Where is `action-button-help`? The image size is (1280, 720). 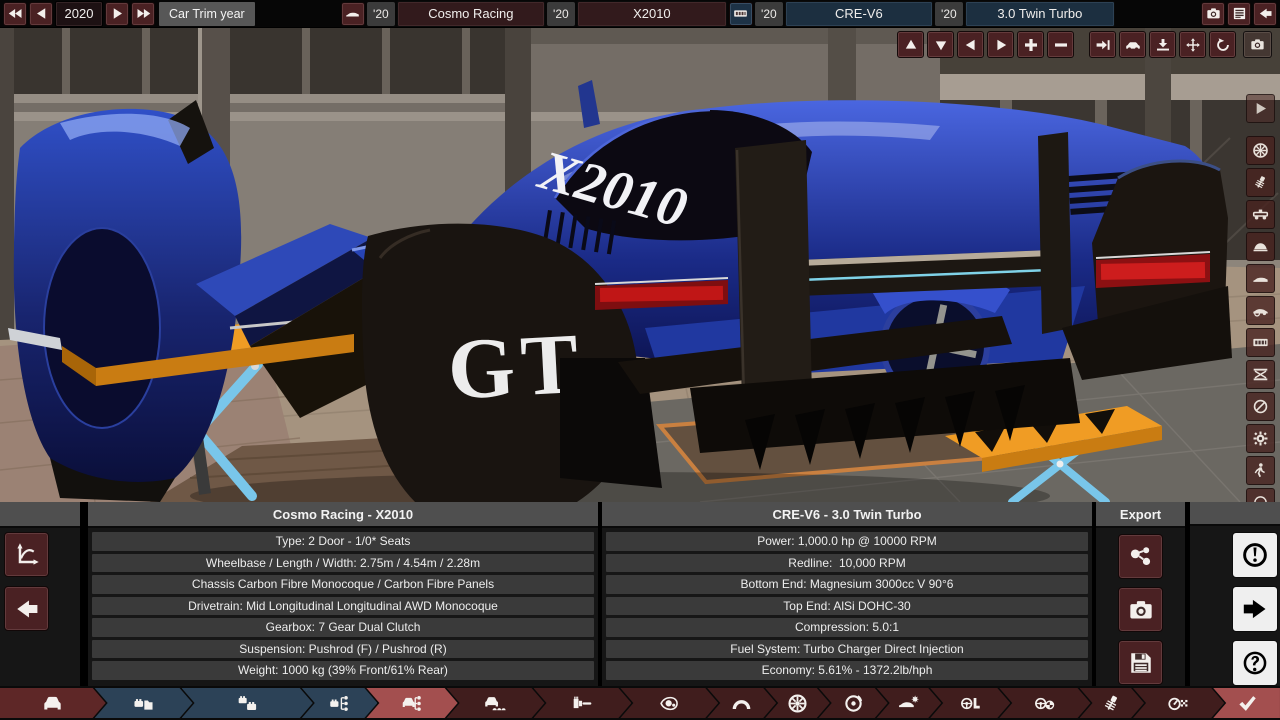
action-button-help is located at coordinates (1255, 663).